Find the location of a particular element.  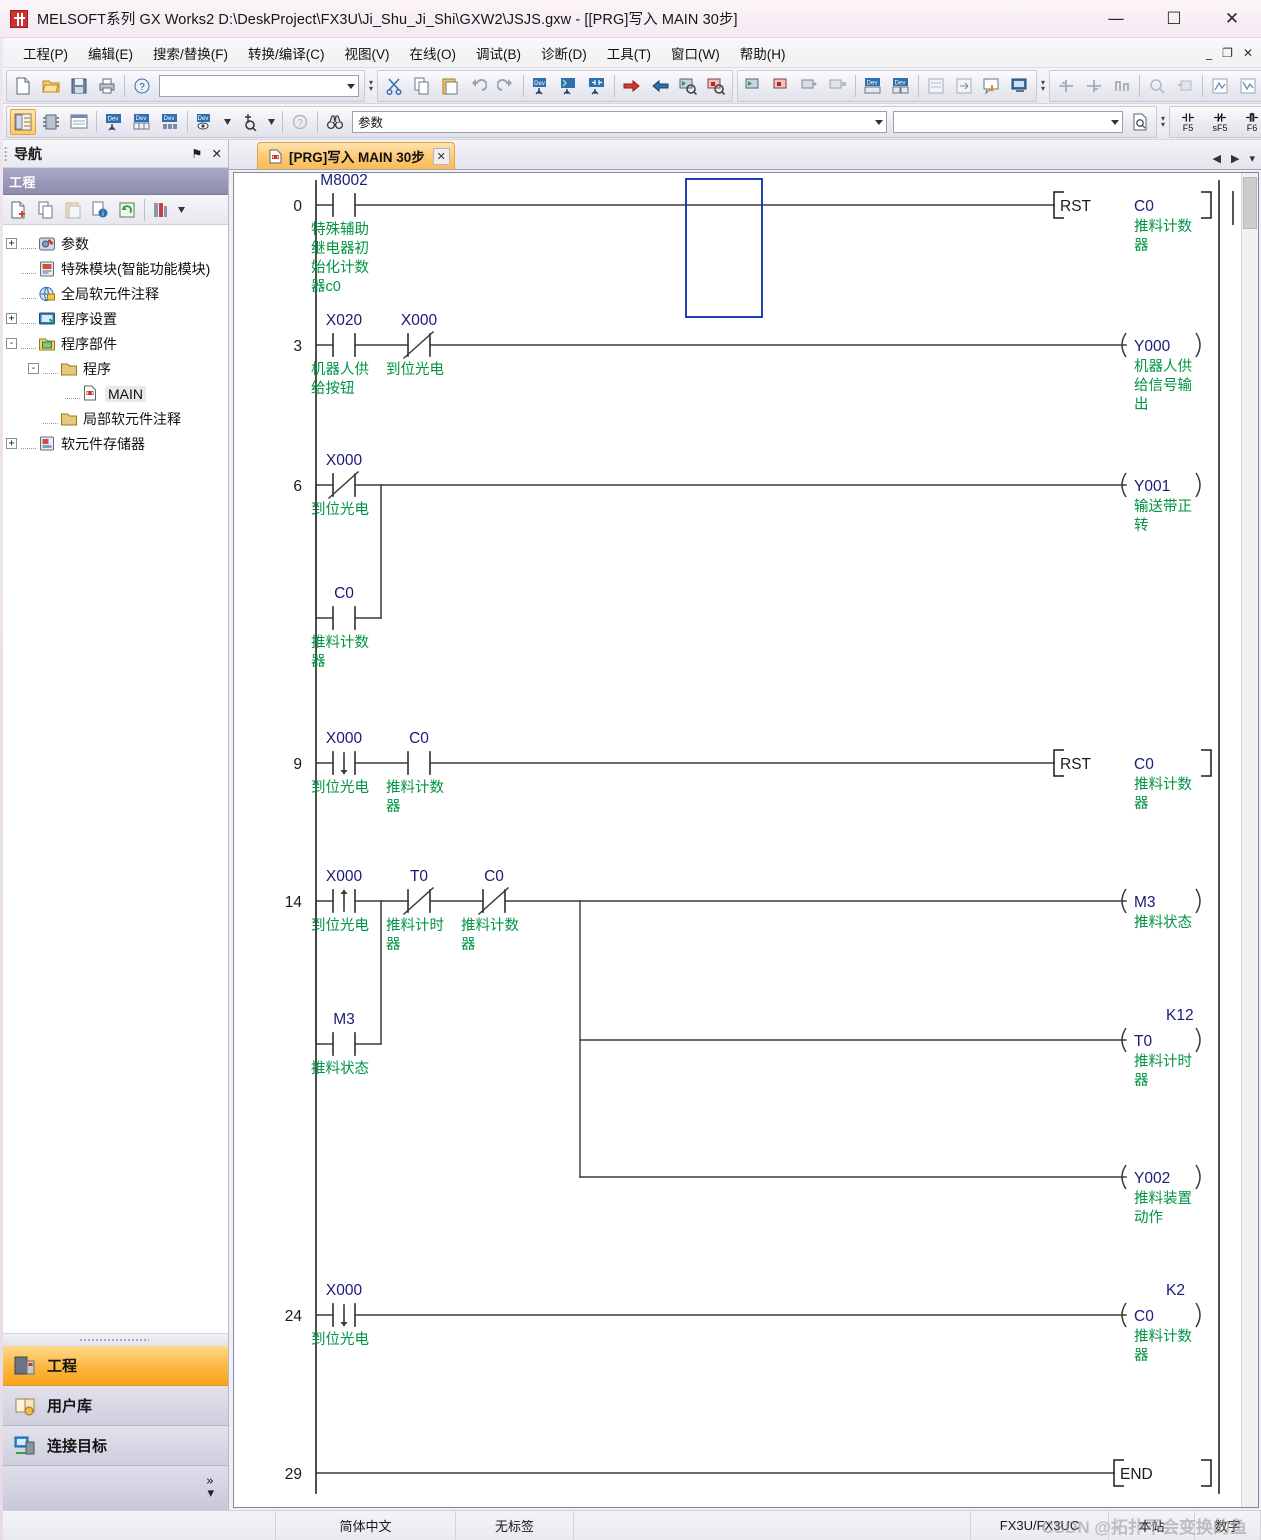

menu-item-search: 搜索/替换(F) is located at coordinates (190, 53).